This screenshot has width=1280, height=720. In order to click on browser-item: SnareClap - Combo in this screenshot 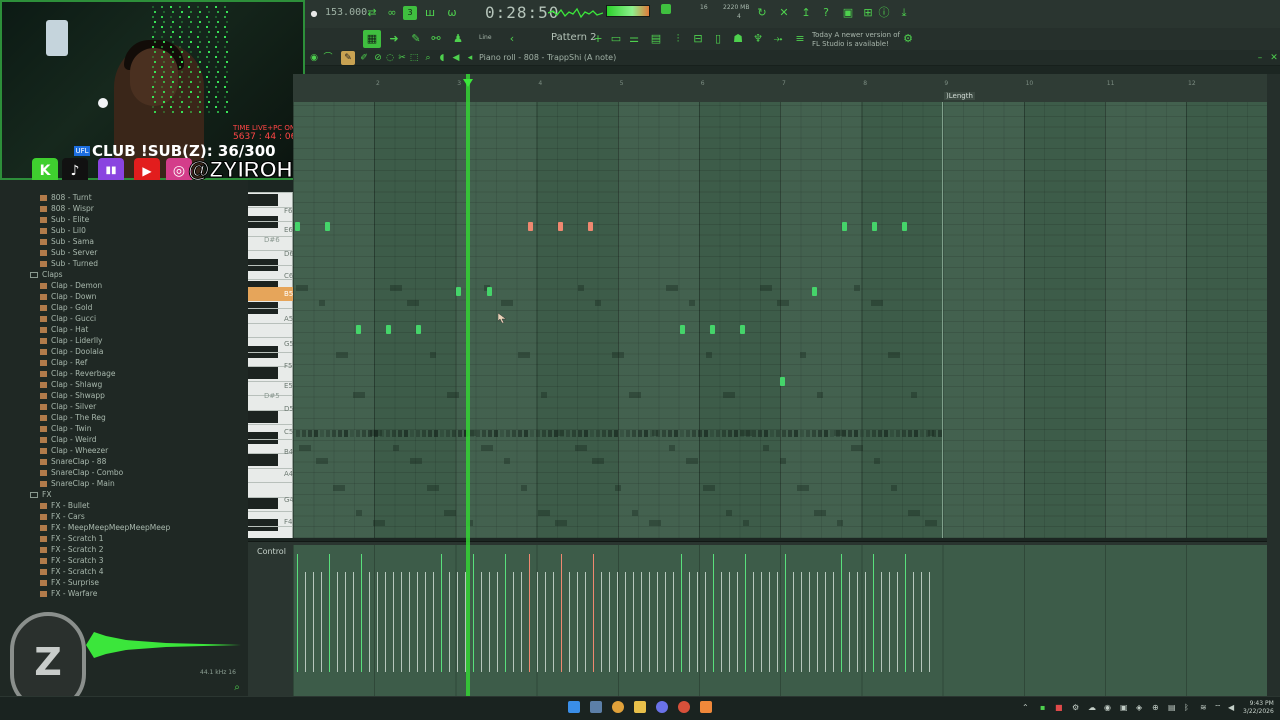, I will do `click(81, 472)`.